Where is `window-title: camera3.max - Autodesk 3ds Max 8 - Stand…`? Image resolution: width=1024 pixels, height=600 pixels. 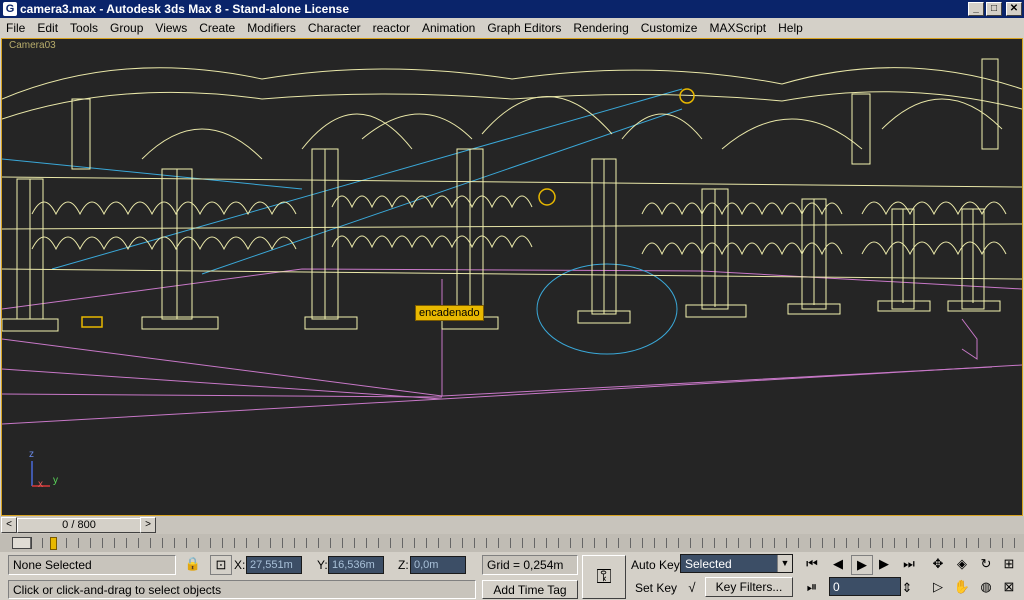 window-title: camera3.max - Autodesk 3ds Max 8 - Stand… is located at coordinates (185, 9).